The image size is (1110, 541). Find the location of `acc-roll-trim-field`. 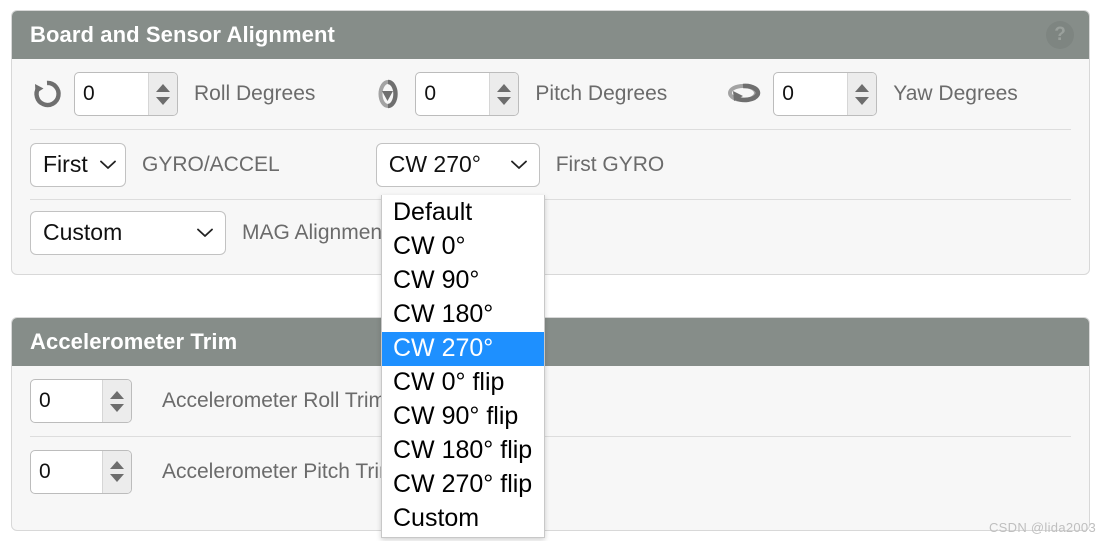

acc-roll-trim-field is located at coordinates (81, 401).